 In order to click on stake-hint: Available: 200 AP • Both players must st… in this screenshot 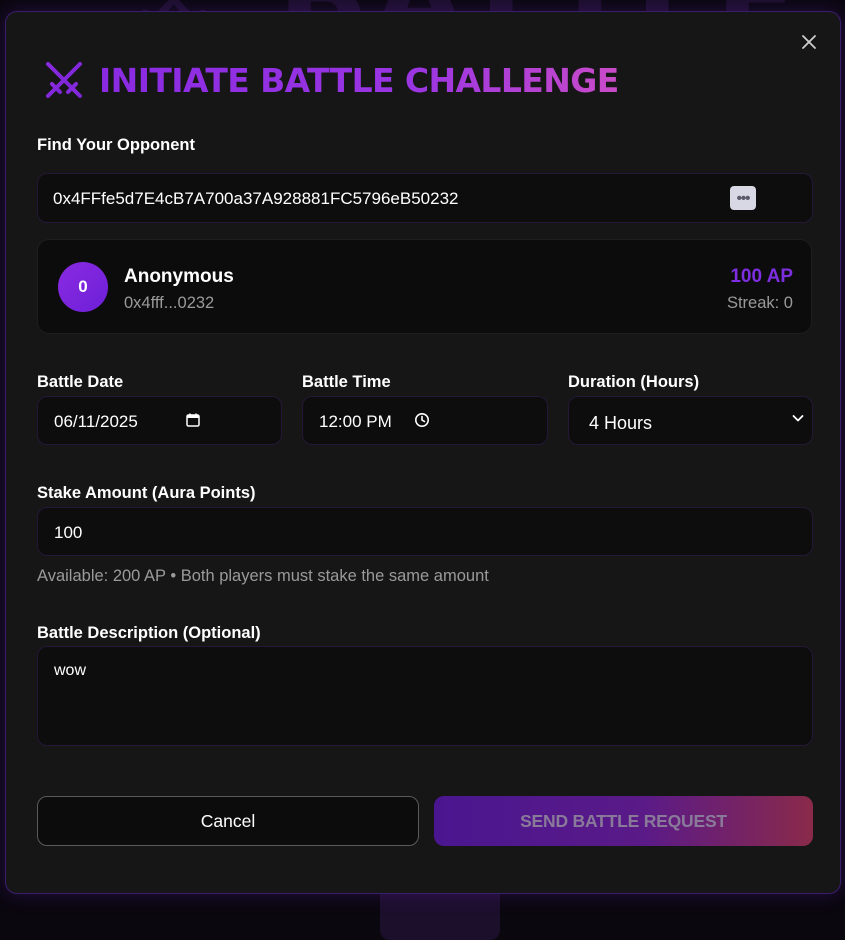, I will do `click(263, 576)`.